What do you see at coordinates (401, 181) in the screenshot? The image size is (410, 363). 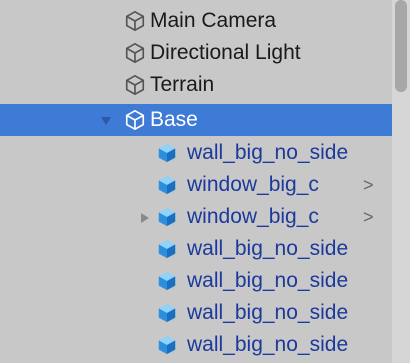 I see `vertical-scrollbar` at bounding box center [401, 181].